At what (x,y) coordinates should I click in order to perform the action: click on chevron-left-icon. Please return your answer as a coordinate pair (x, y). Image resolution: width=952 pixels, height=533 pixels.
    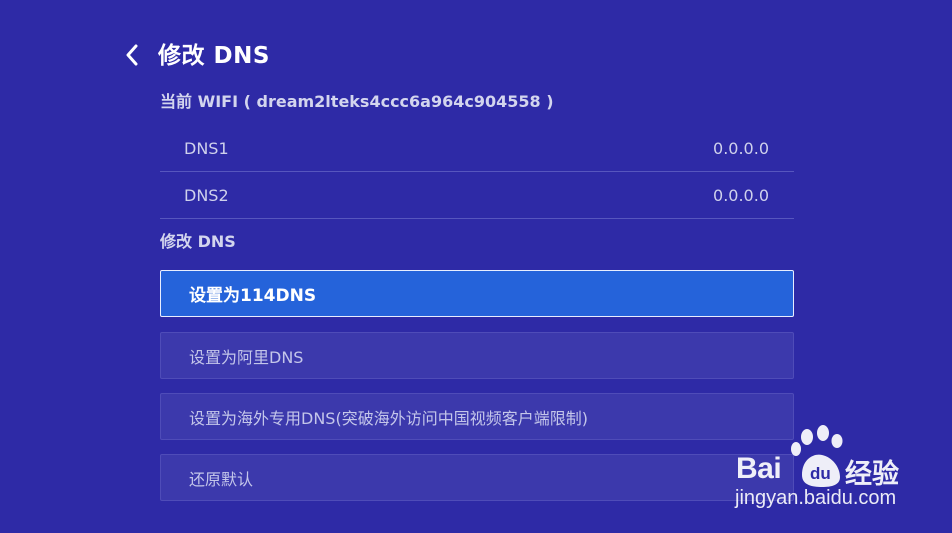
    Looking at the image, I should click on (132, 55).